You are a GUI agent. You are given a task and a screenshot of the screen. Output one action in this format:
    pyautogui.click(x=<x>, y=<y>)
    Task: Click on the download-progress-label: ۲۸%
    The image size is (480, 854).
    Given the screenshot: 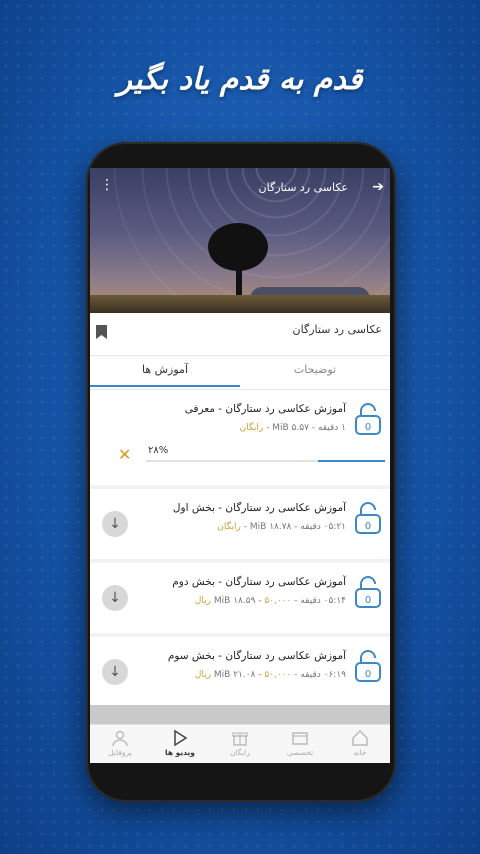 What is the action you would take?
    pyautogui.click(x=158, y=450)
    